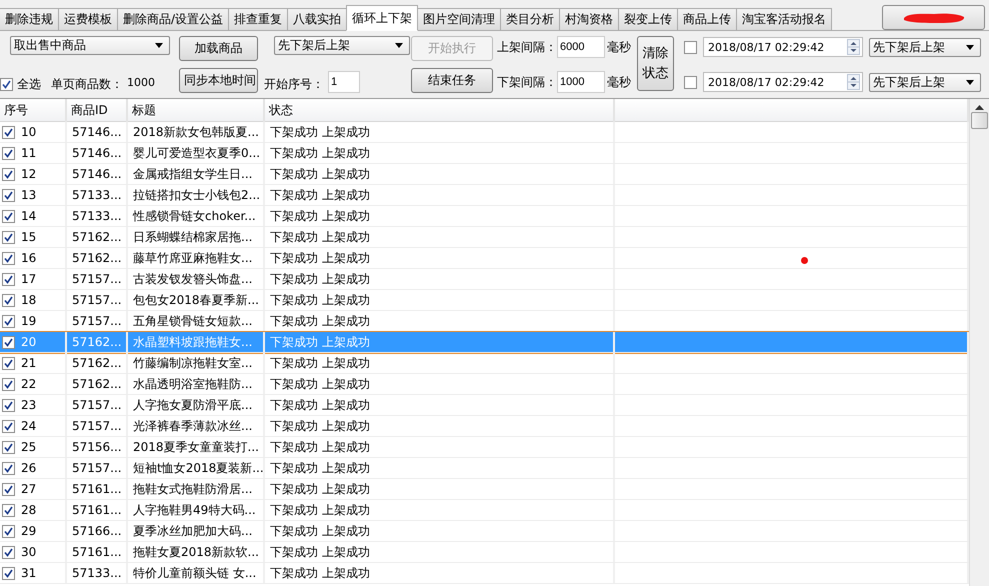 The height and width of the screenshot is (586, 989). Describe the element at coordinates (484, 405) in the screenshot. I see `table-row: 23 57157... 人字拖女夏防滑平底... 下架成功 上架成功` at that location.